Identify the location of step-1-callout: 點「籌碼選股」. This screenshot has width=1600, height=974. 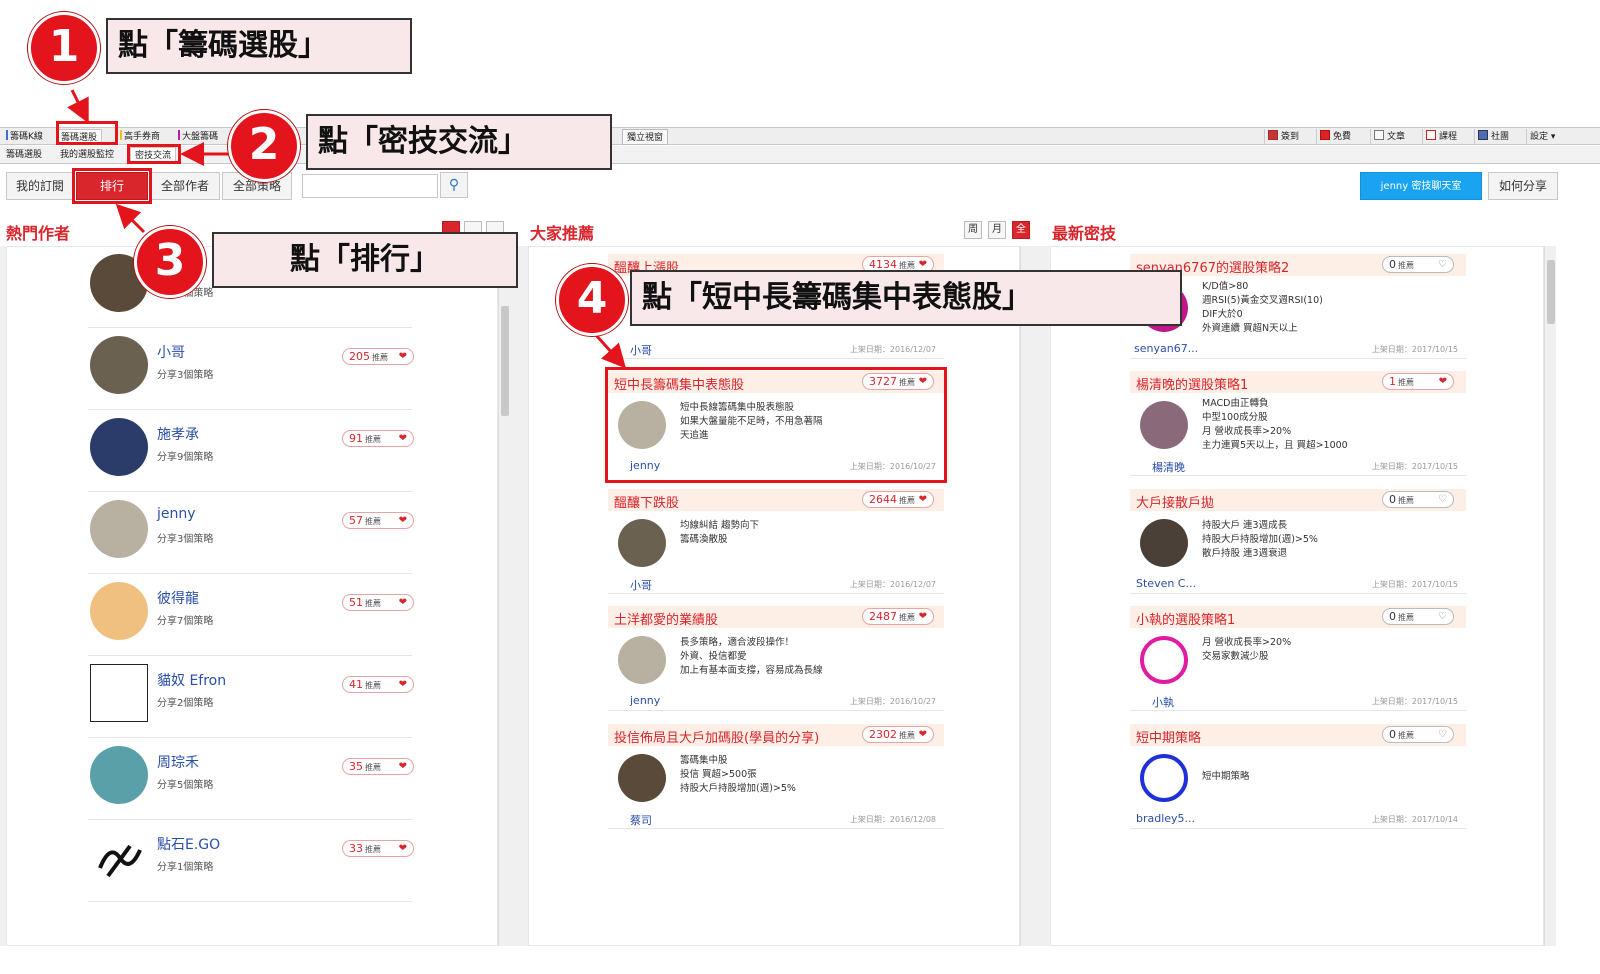
(259, 46).